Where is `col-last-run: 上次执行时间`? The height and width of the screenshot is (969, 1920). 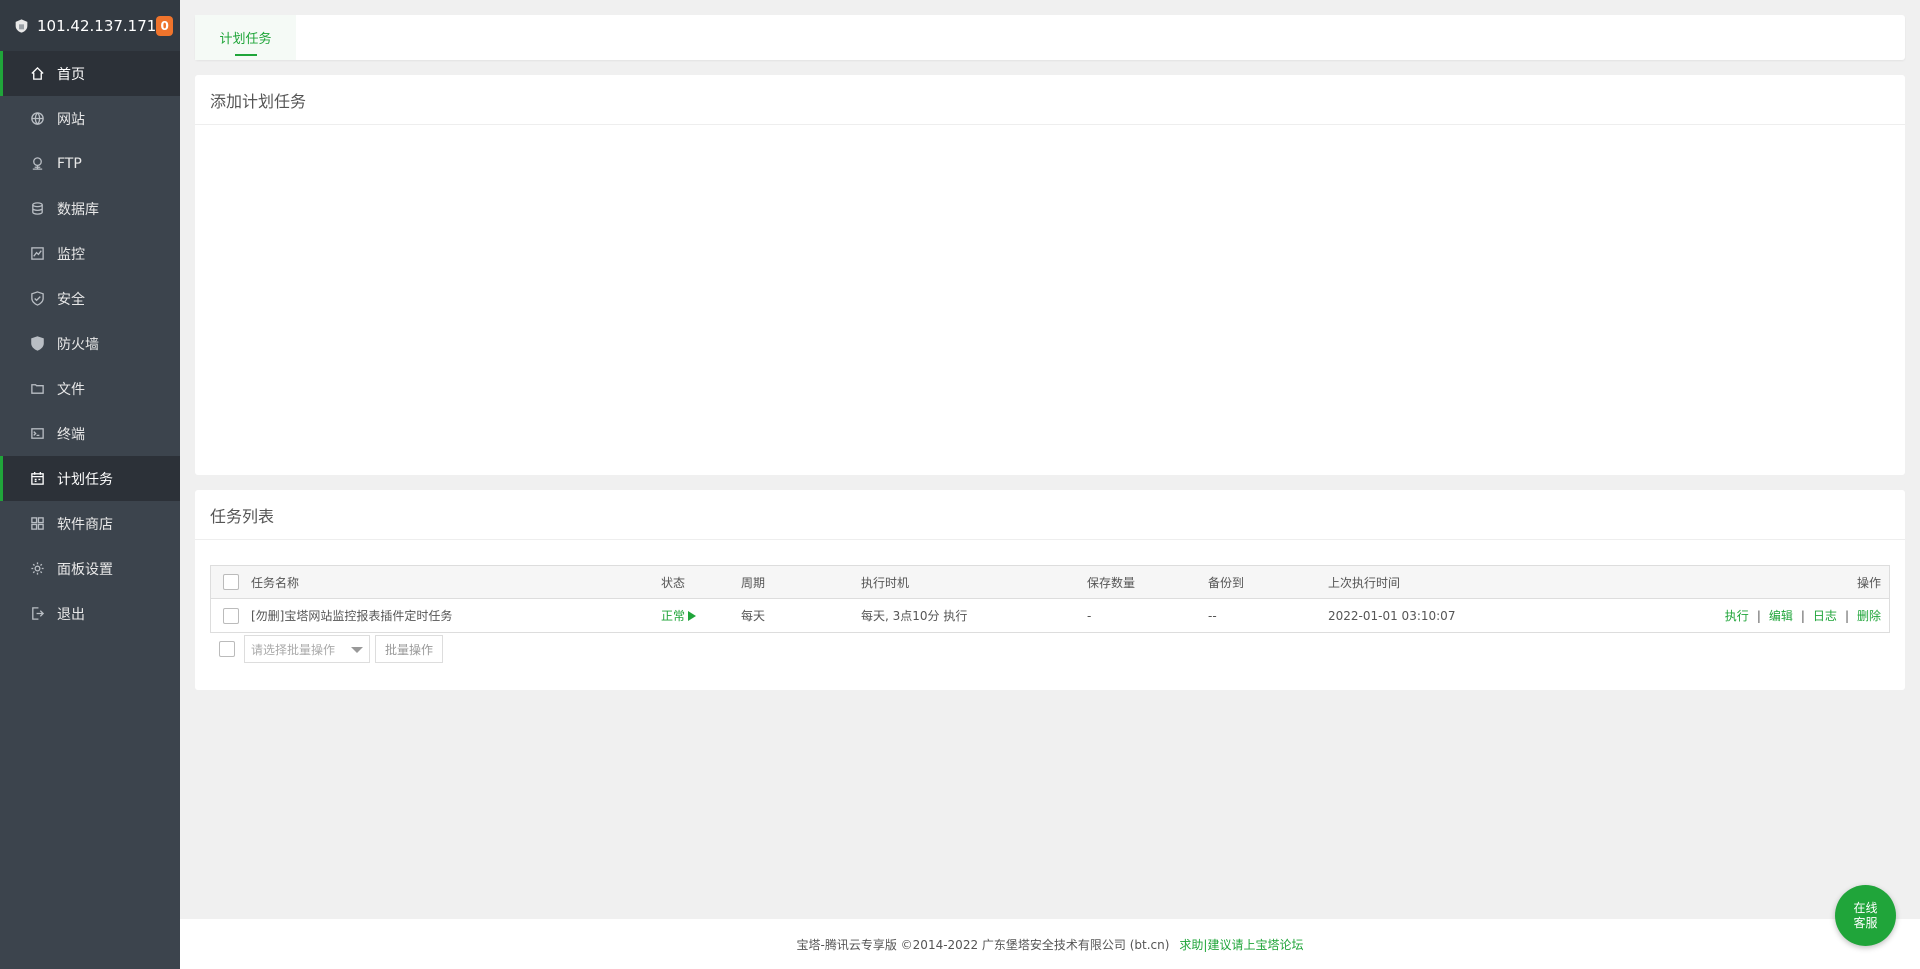
col-last-run: 上次执行时间 is located at coordinates (1478, 582).